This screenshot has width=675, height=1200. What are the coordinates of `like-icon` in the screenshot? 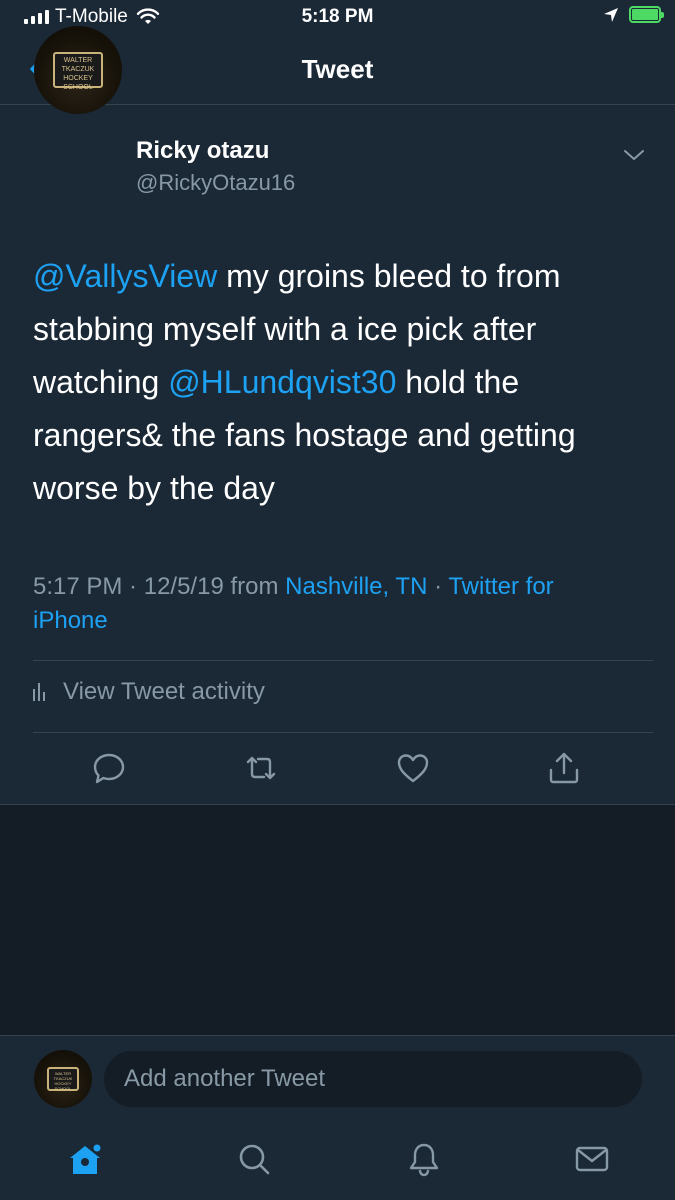 It's located at (413, 768).